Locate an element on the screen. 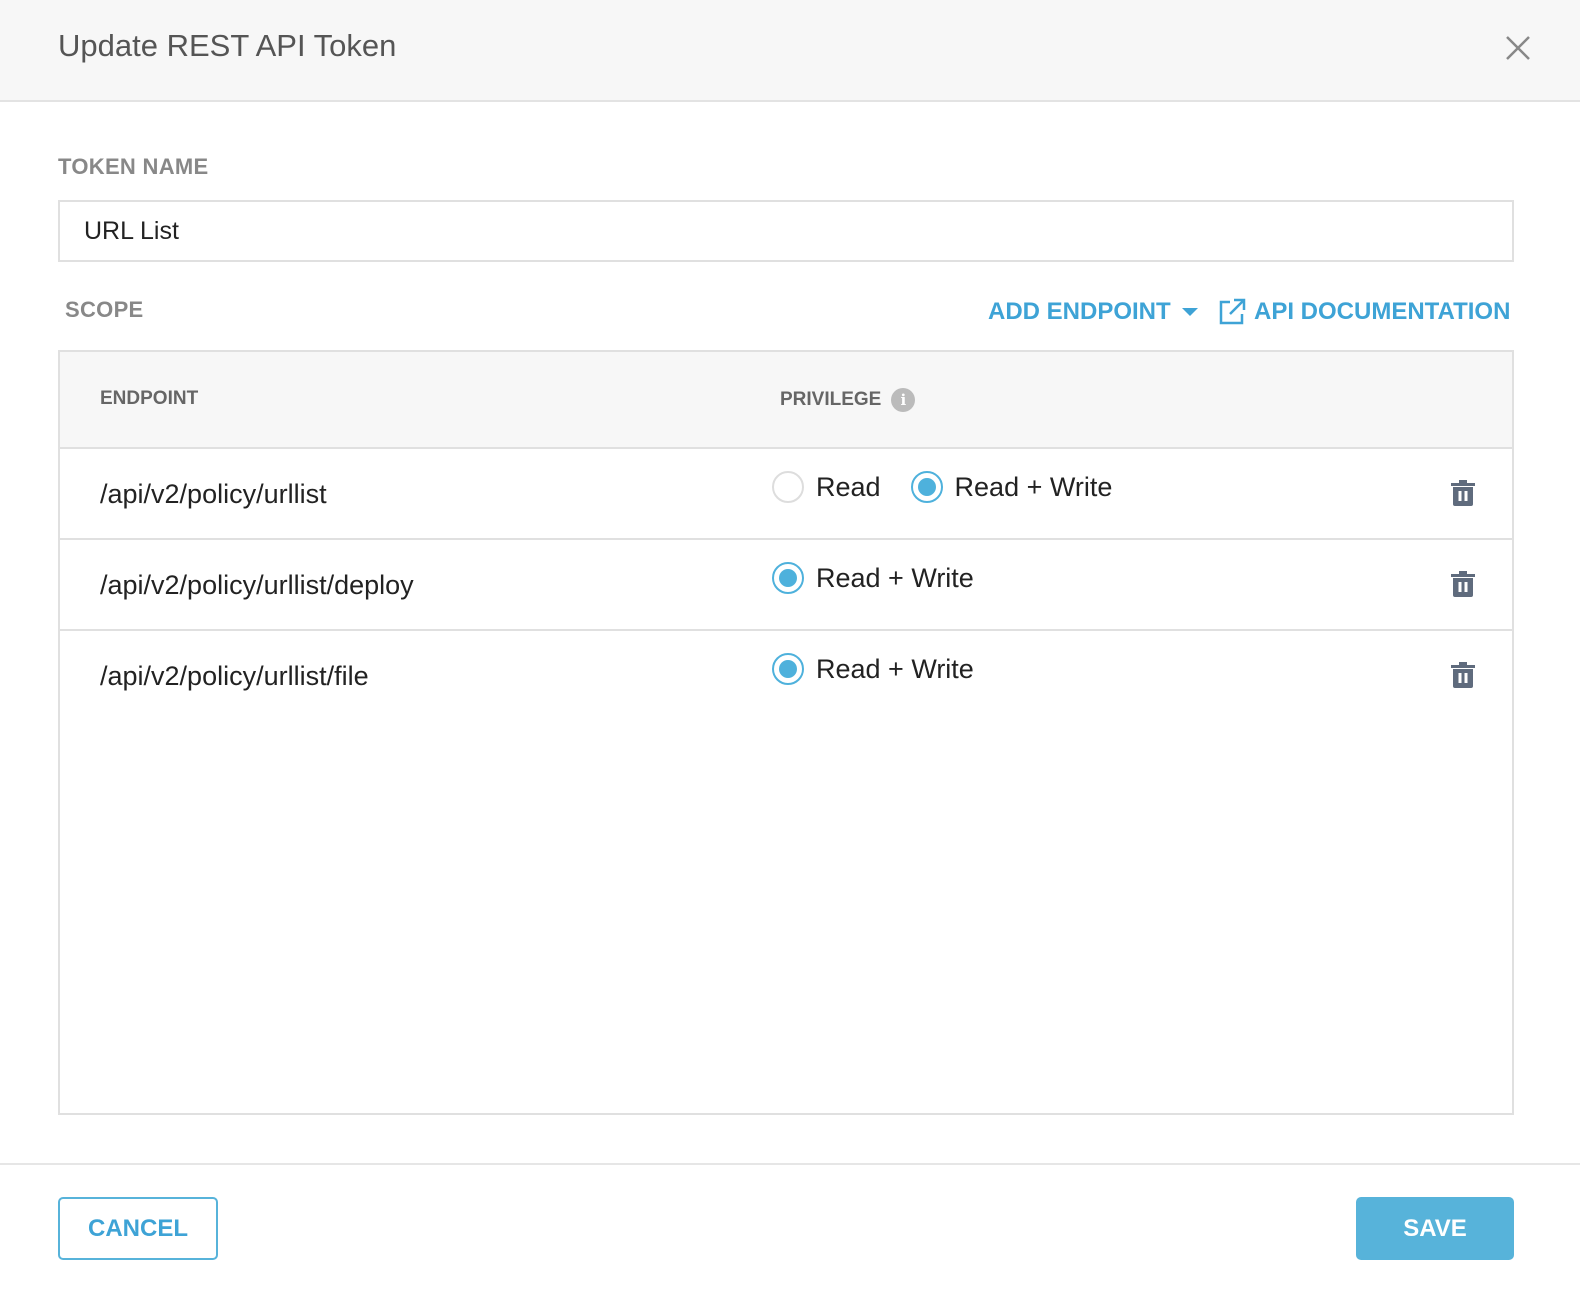 The image size is (1580, 1290). add-endpoint-label: ADD ENDPOINT is located at coordinates (1079, 311).